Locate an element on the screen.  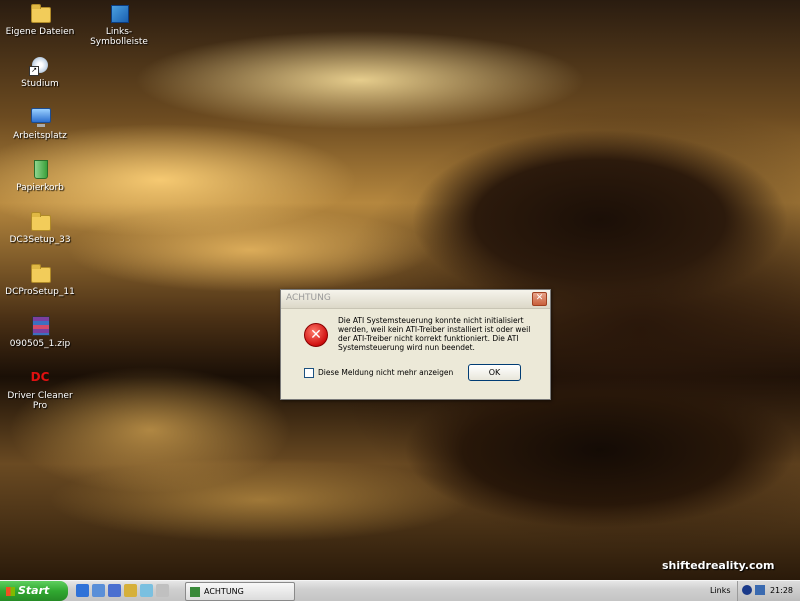
desktop-icon-label: Arbeitsplatz is located at coordinates (40, 136).